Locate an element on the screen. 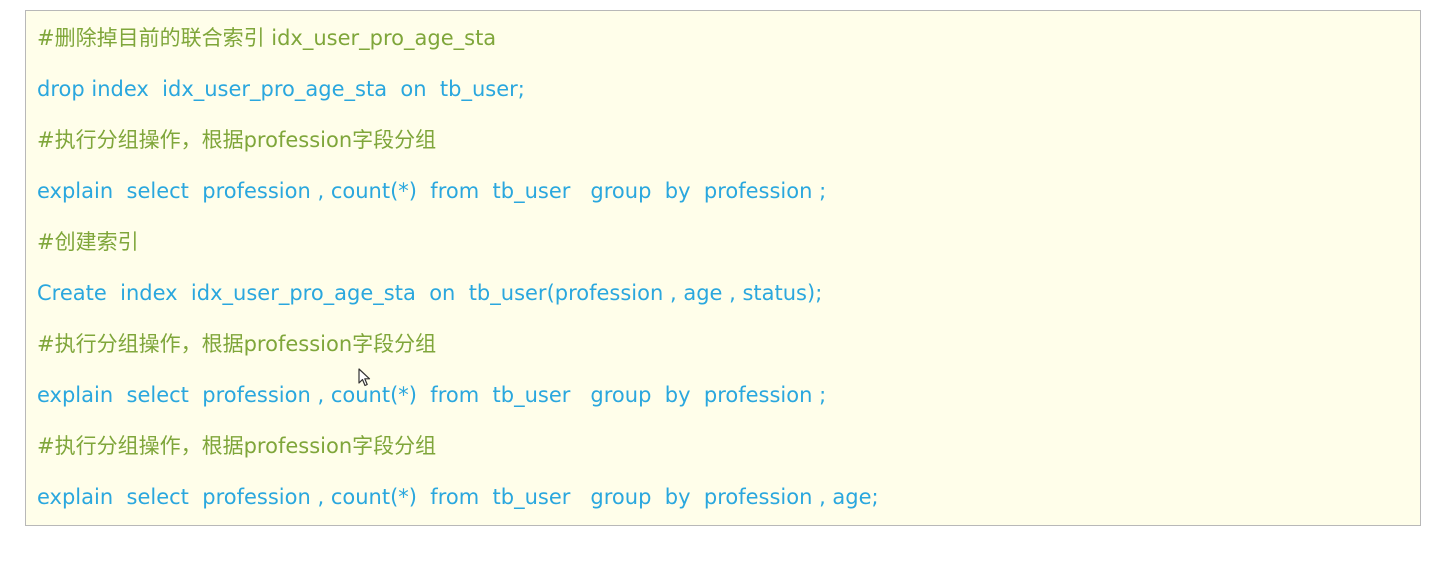 The image size is (1453, 563). comment-line-group-by-2: #执行分组操作，根据profession字段分组 is located at coordinates (237, 344).